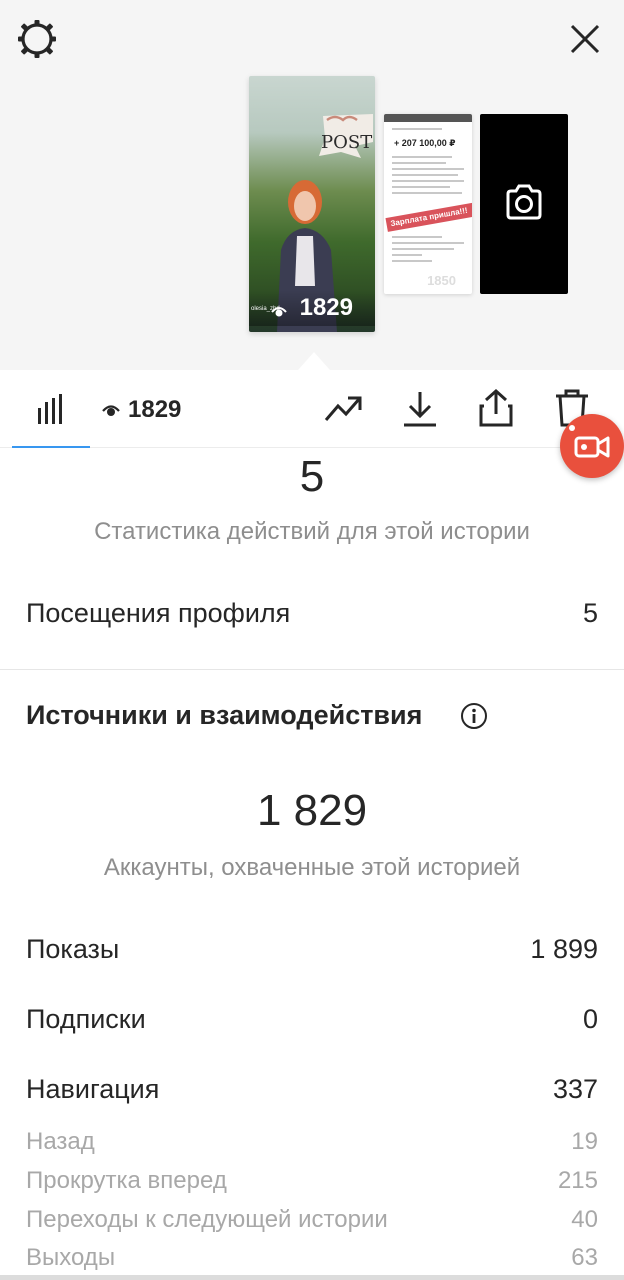  What do you see at coordinates (73, 949) in the screenshot?
I see `stat-label: Показы` at bounding box center [73, 949].